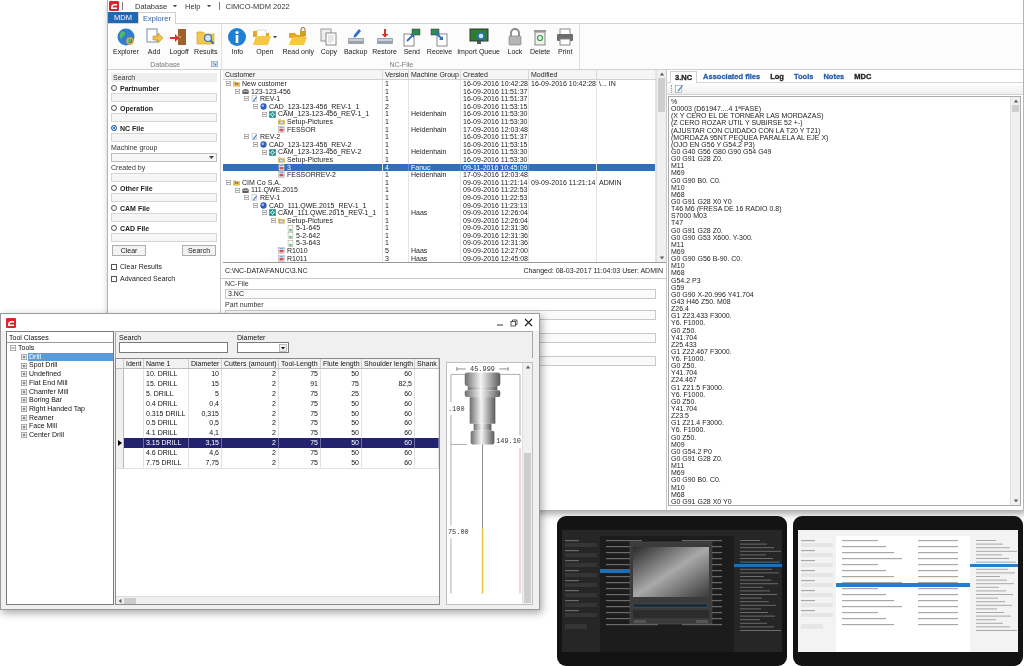 This screenshot has width=1024, height=666. What do you see at coordinates (281, 129) in the screenshot?
I see `file-icon` at bounding box center [281, 129].